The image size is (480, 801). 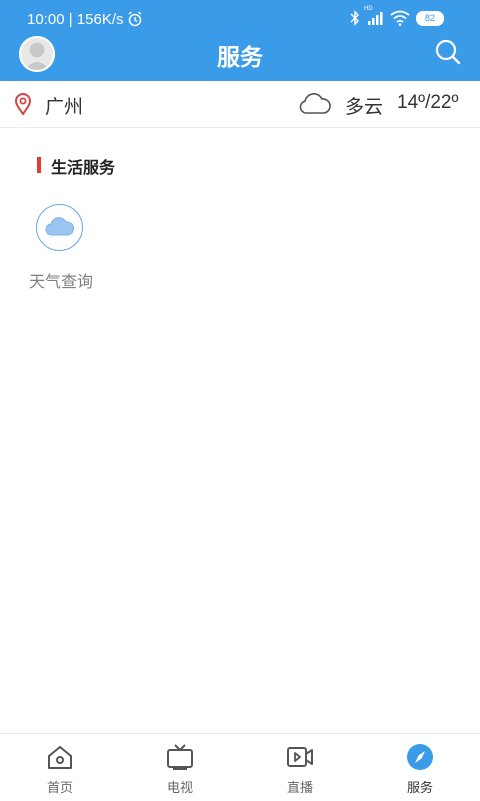 I want to click on bottom-tab-bar: 首页 电视 直播 服务, so click(x=240, y=767).